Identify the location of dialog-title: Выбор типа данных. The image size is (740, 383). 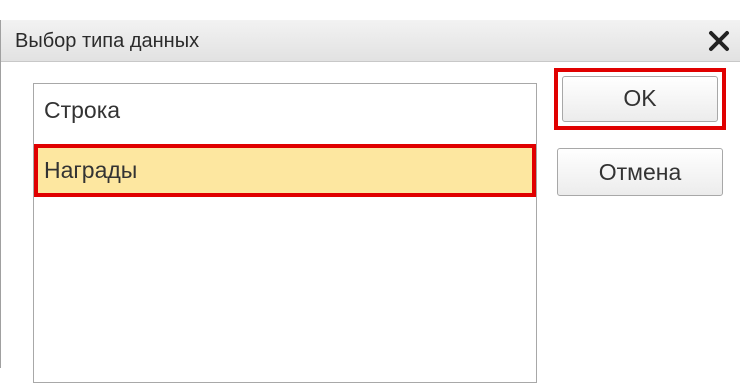
(107, 41).